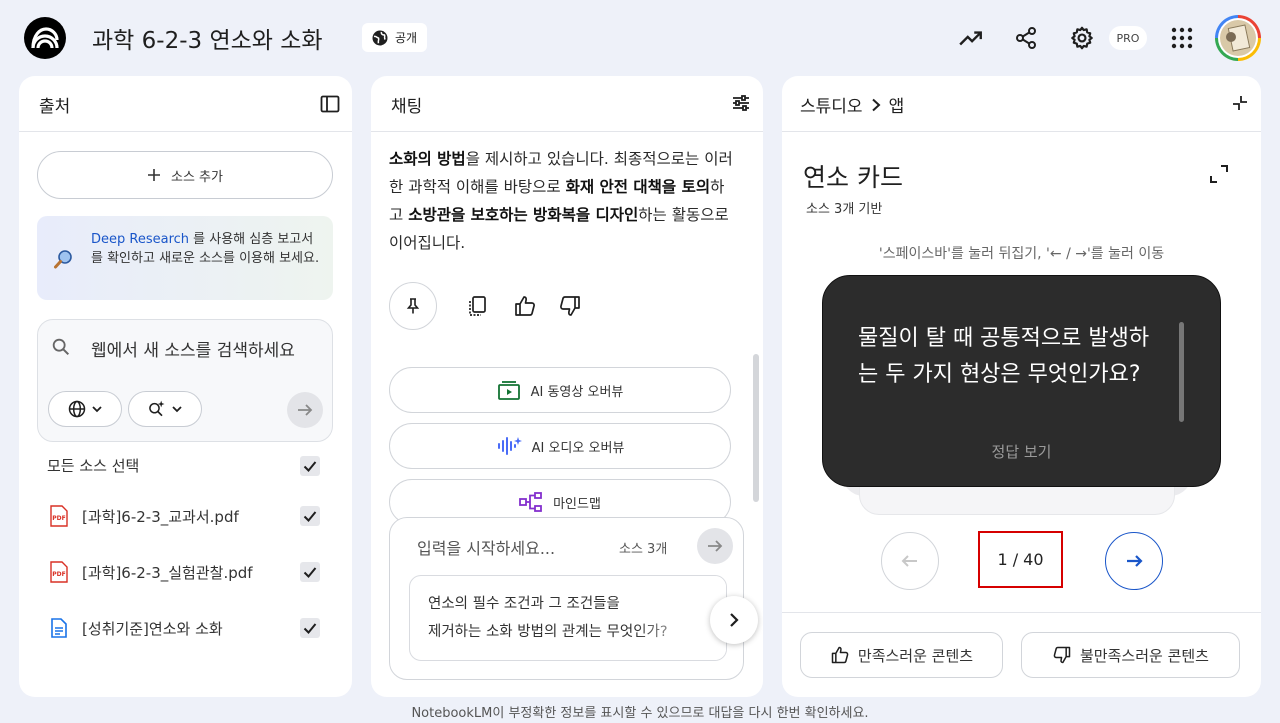 The width and height of the screenshot is (1280, 723). Describe the element at coordinates (165, 409) in the screenshot. I see `research-mode-dropdown` at that location.